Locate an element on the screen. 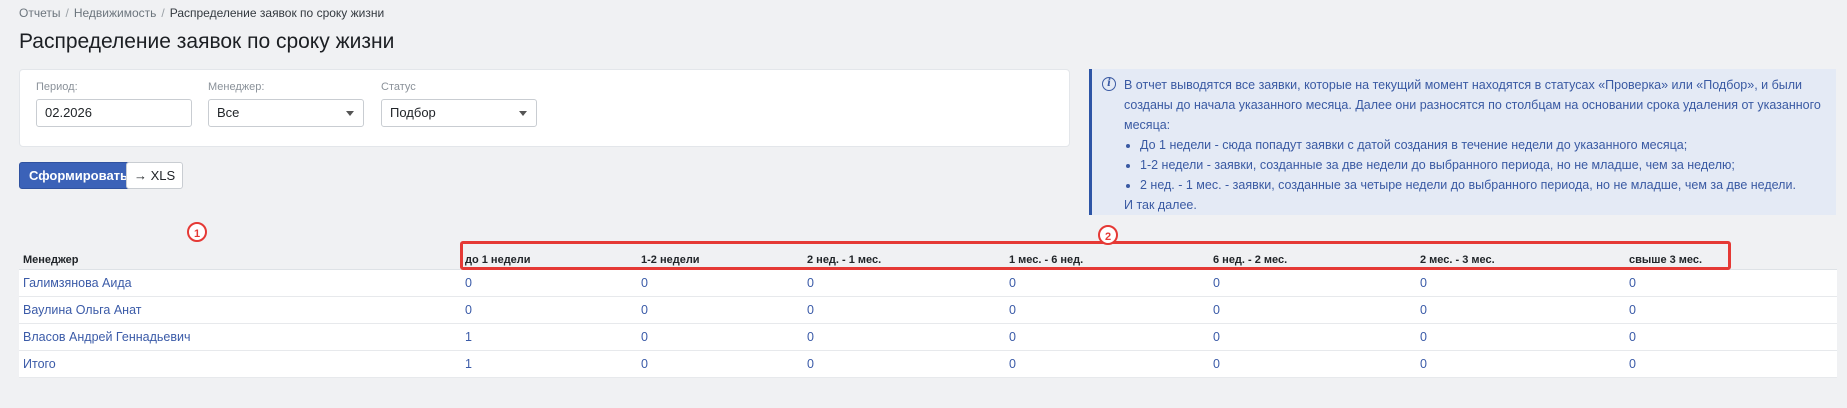  table-row-total: Итого 1 0 0 0 0 0 0 is located at coordinates (928, 364).